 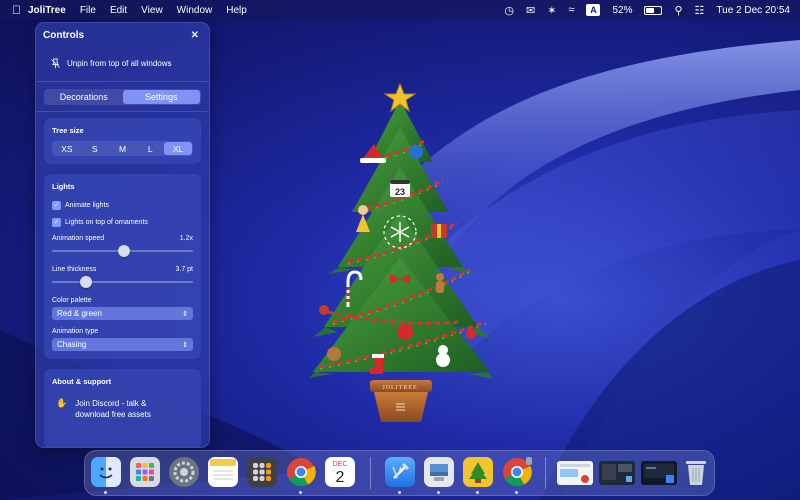 I want to click on tree-size-title: Tree size, so click(x=68, y=130).